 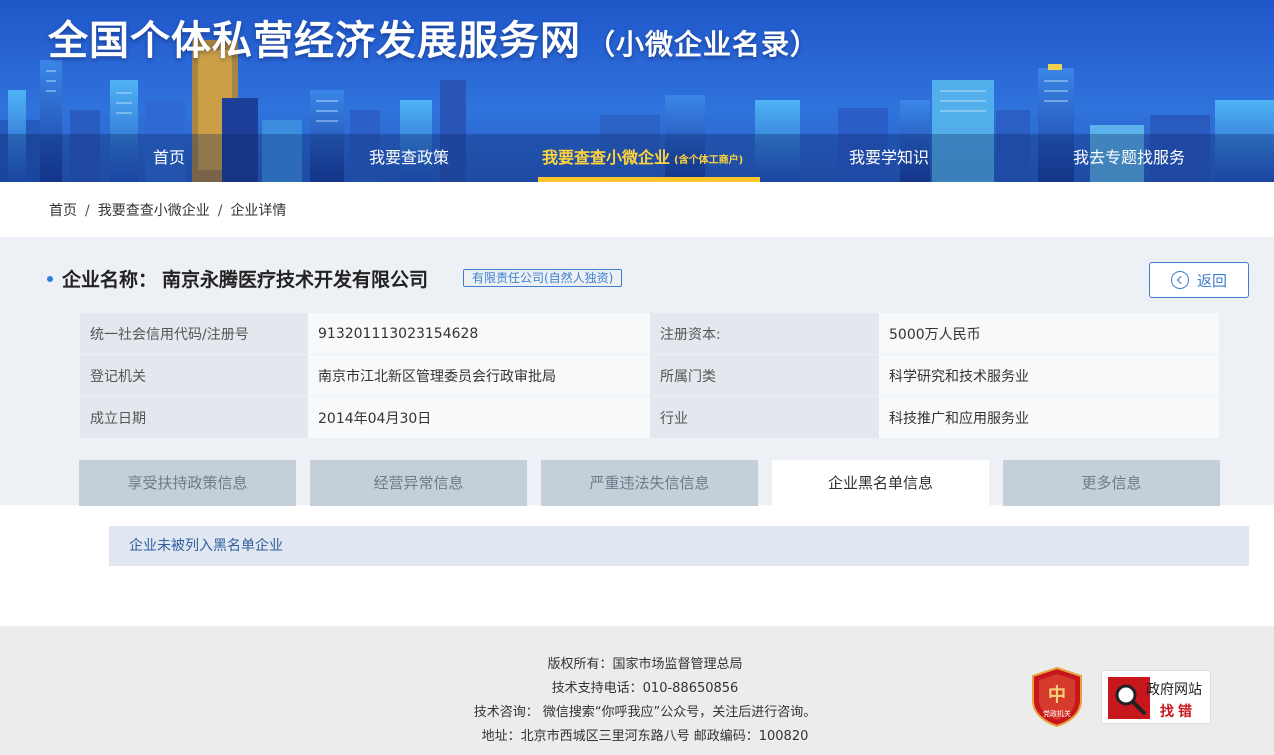 I want to click on industry-label: 行业, so click(x=764, y=418).